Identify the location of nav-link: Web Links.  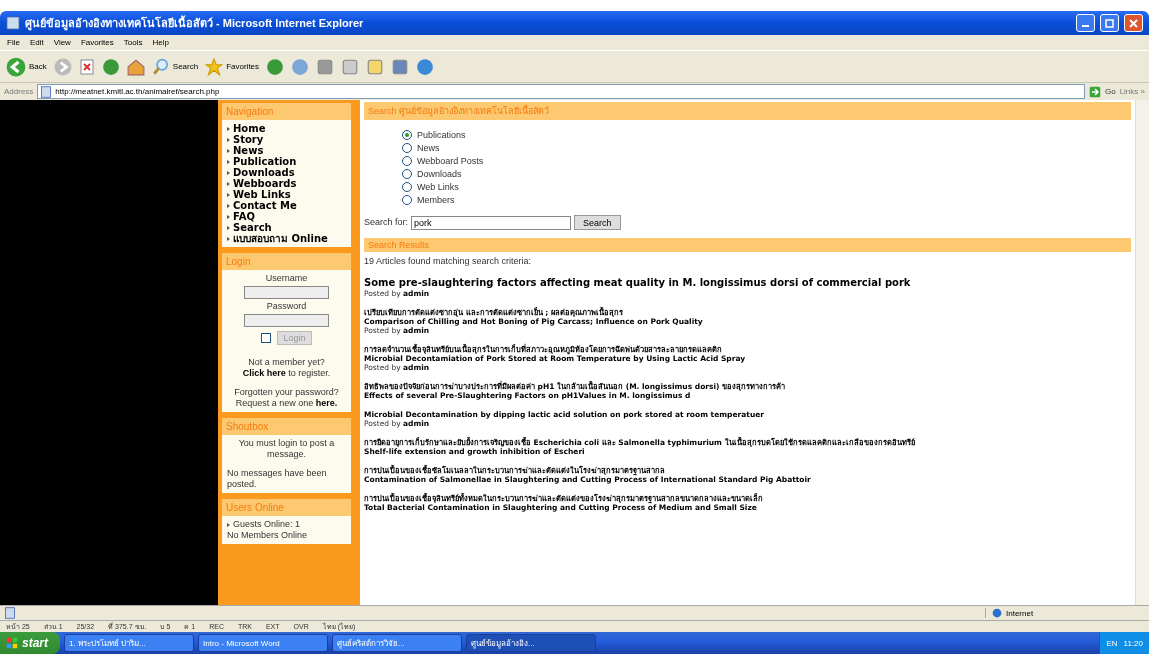
(259, 194).